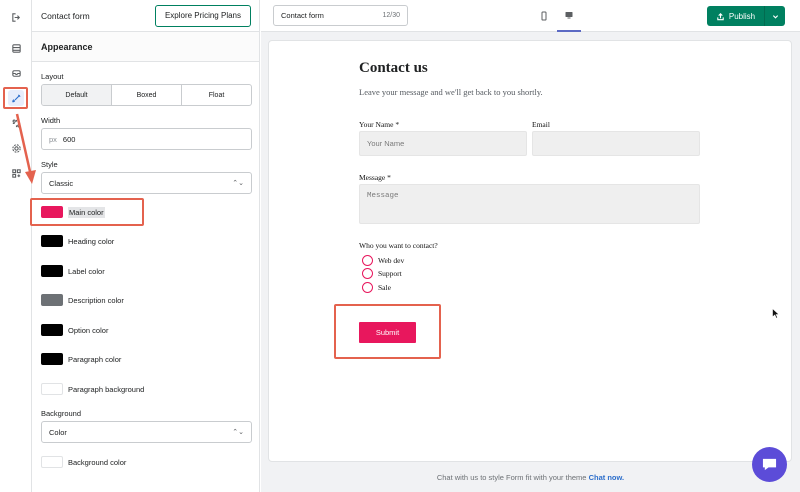  I want to click on form-name-input: Contact form 12/30, so click(340, 15).